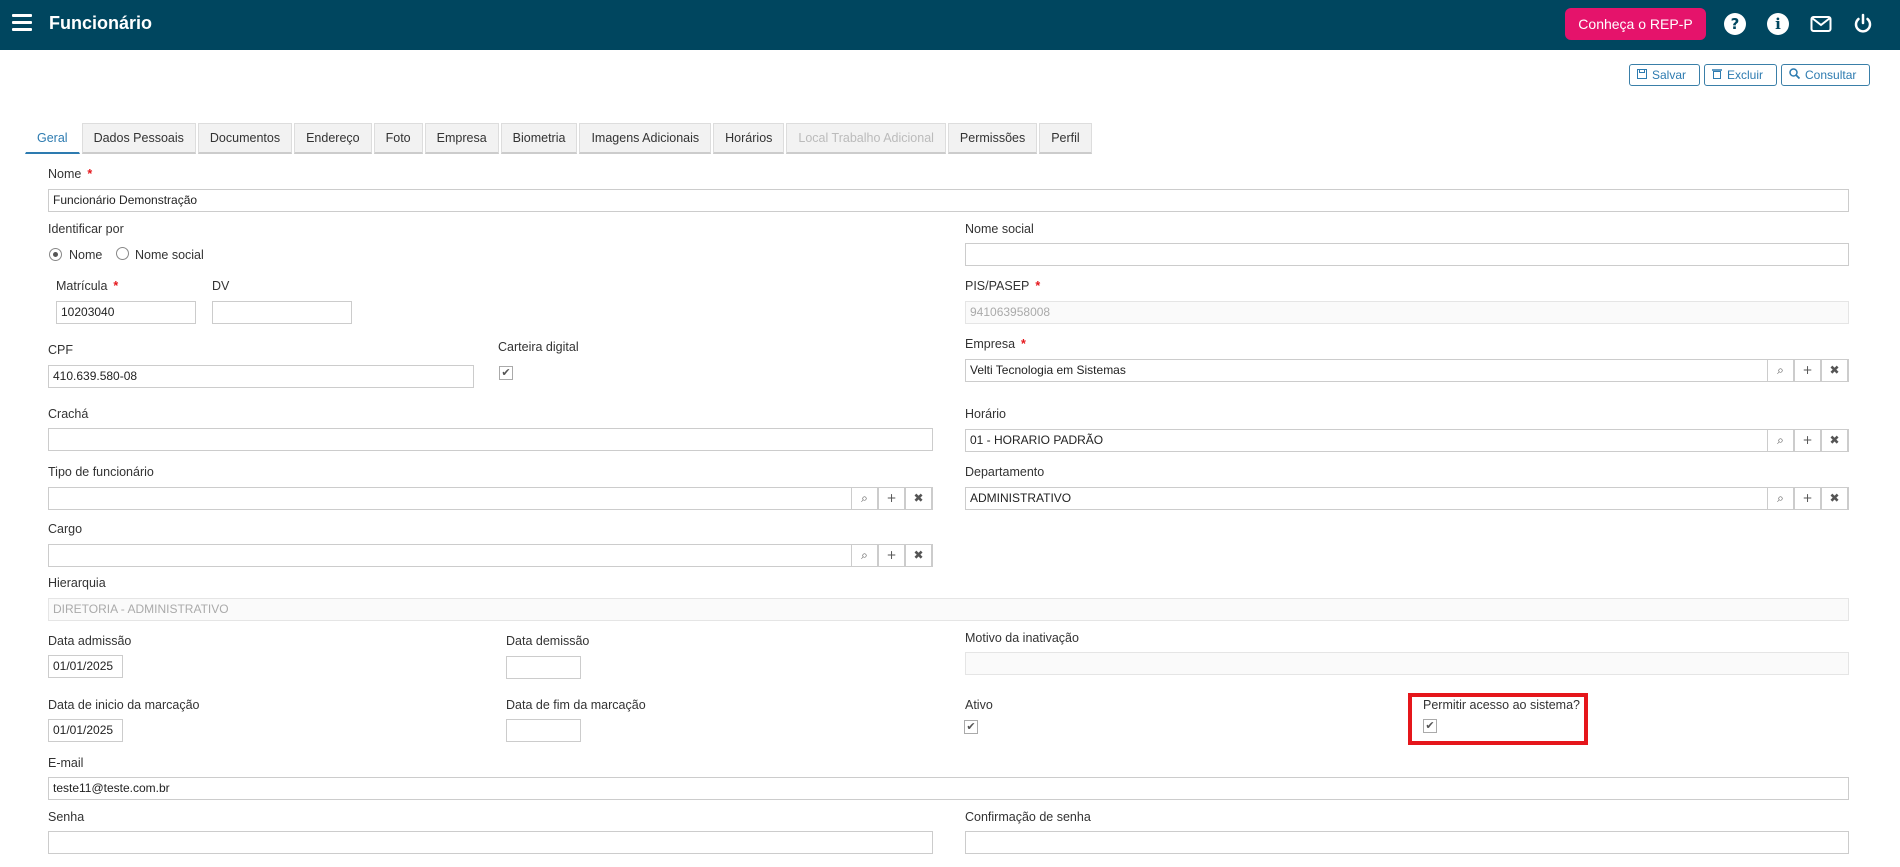  What do you see at coordinates (490, 439) in the screenshot?
I see `cracha-field` at bounding box center [490, 439].